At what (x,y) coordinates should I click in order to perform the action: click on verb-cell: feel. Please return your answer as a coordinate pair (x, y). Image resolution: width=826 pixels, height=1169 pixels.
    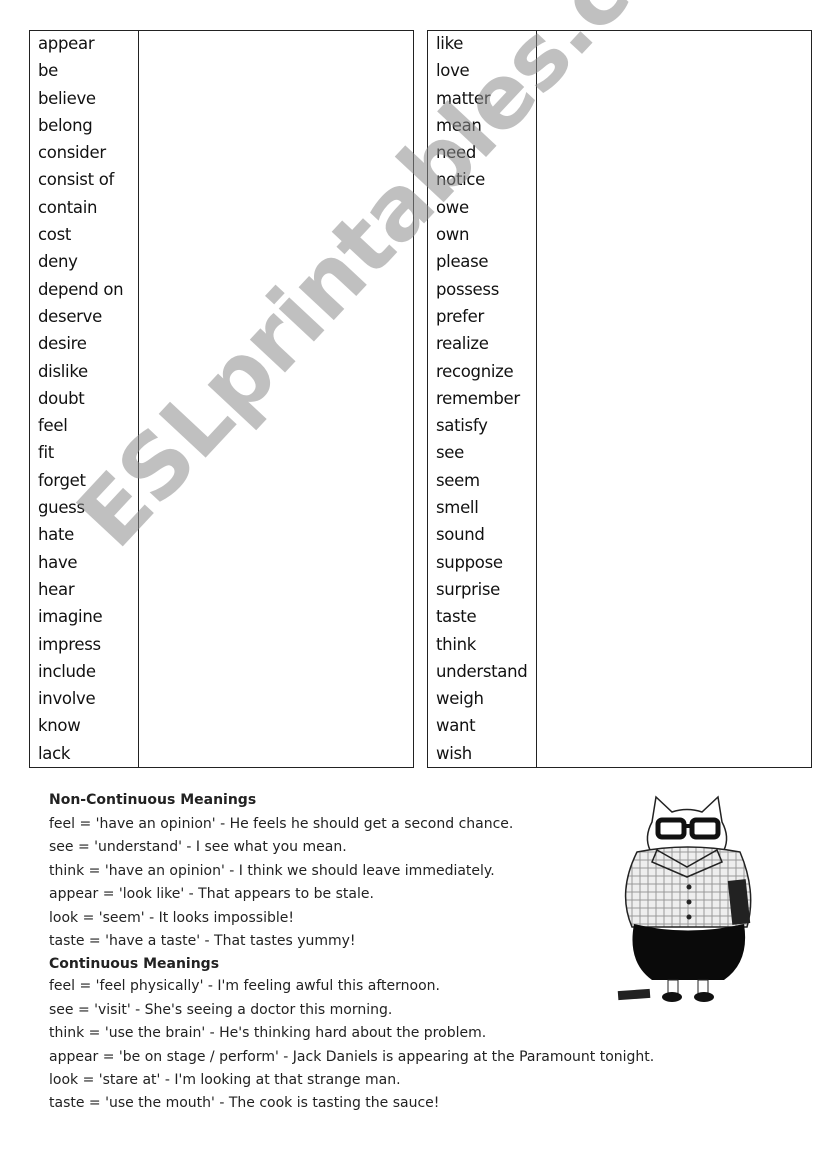
    Looking at the image, I should click on (53, 426).